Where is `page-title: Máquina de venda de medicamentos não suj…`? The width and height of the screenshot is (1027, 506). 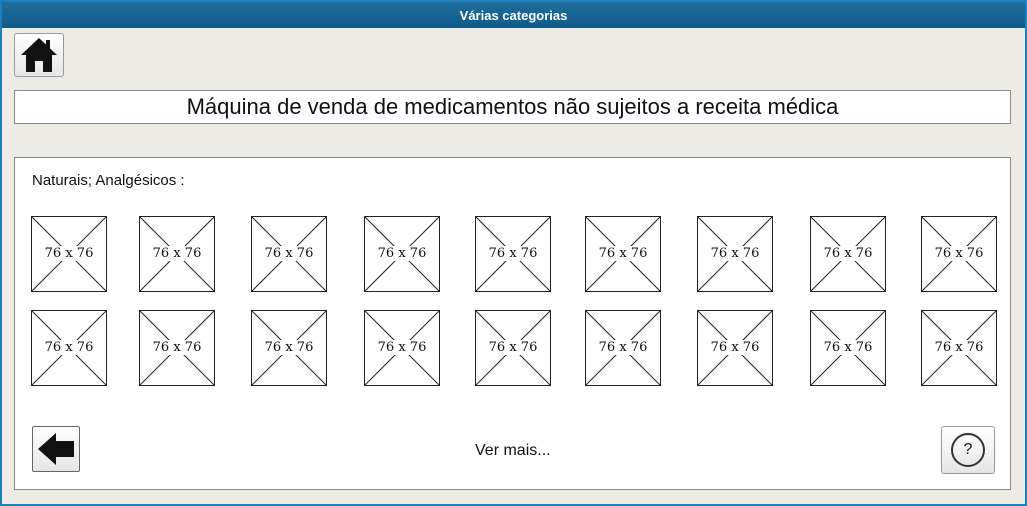
page-title: Máquina de venda de medicamentos não suj… is located at coordinates (512, 106).